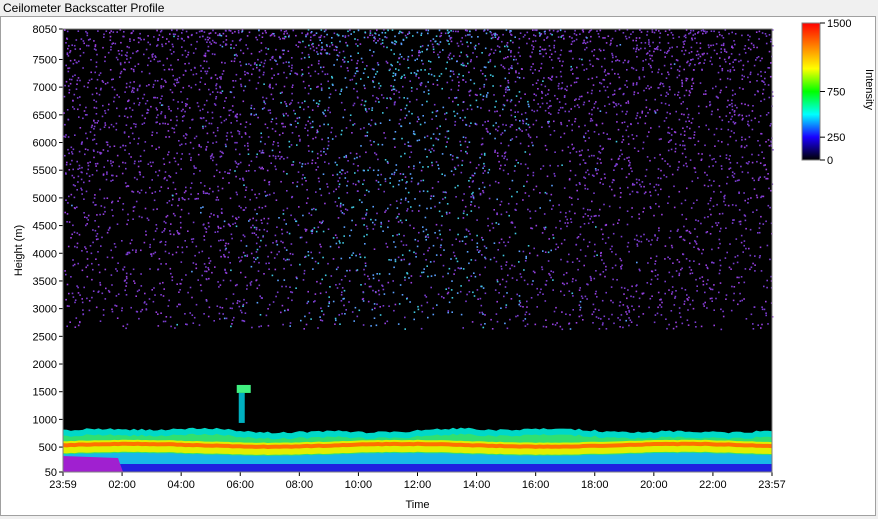  Describe the element at coordinates (63, 485) in the screenshot. I see `x-tick-label: 23:59` at that location.